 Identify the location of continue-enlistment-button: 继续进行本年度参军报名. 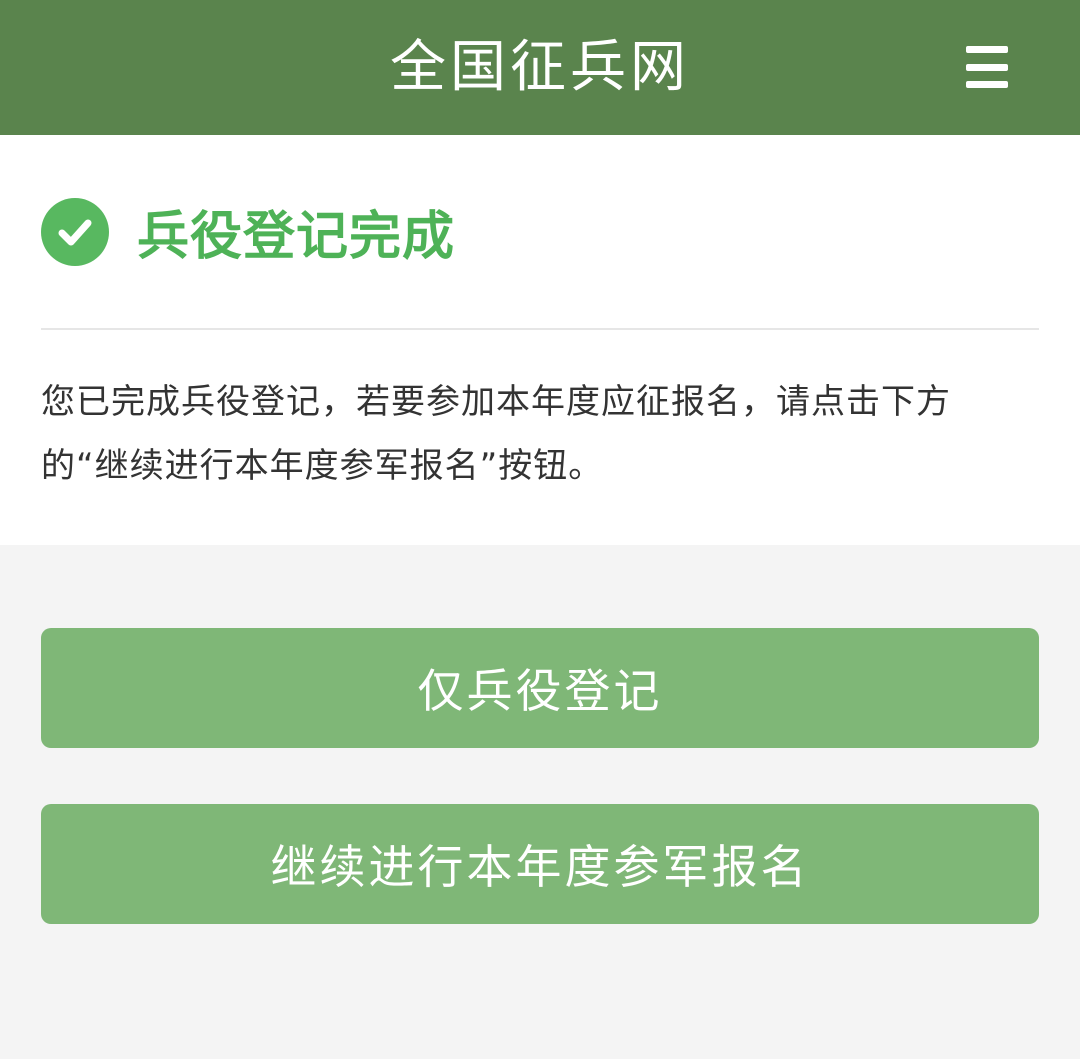
(540, 864).